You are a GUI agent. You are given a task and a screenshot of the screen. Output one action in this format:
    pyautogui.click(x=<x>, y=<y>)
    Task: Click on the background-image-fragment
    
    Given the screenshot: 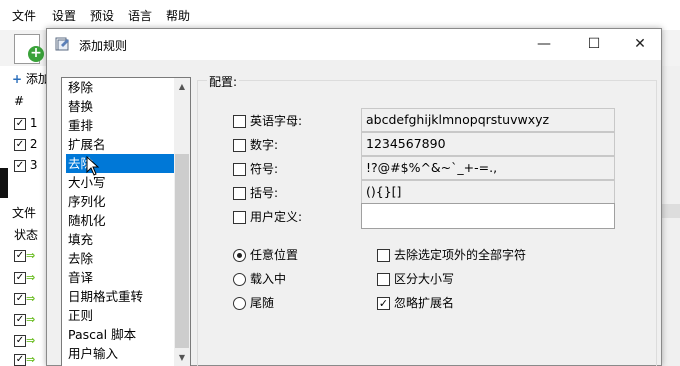 What is the action you would take?
    pyautogui.click(x=4, y=183)
    